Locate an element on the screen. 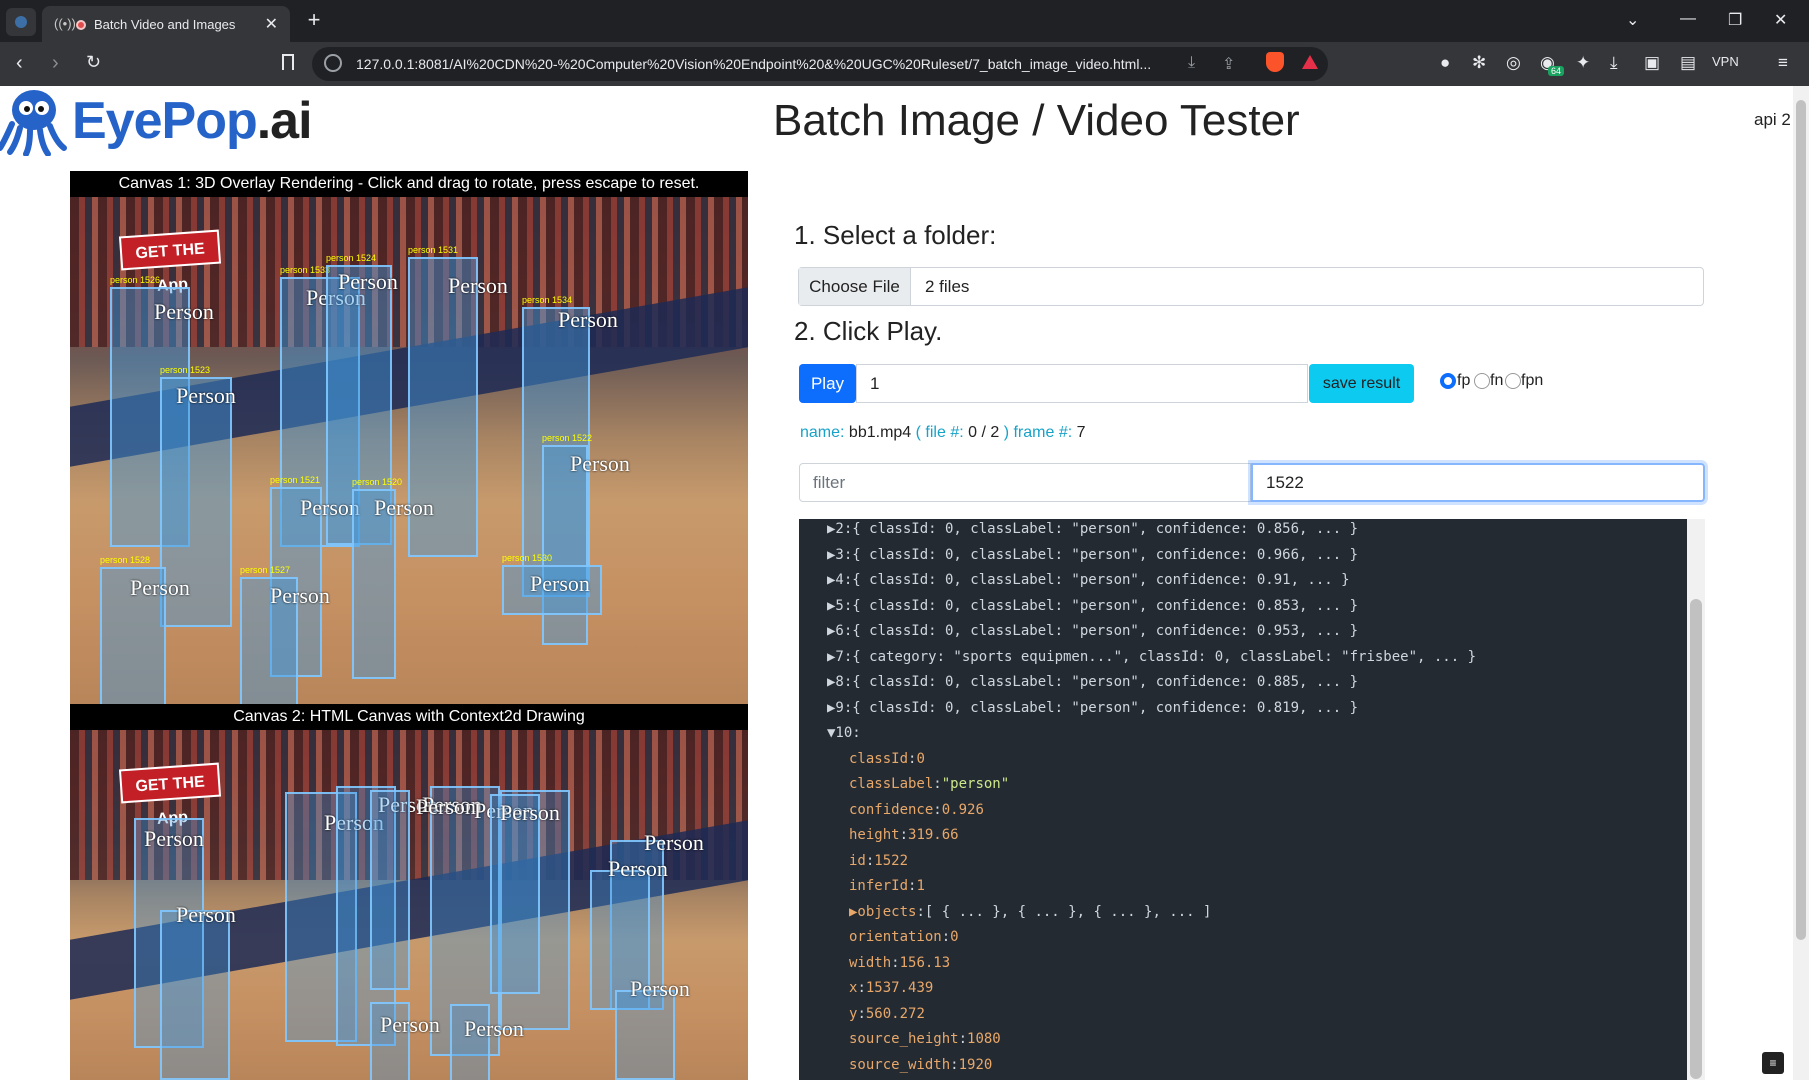 This screenshot has height=1080, width=1809. play-button: Play is located at coordinates (827, 383).